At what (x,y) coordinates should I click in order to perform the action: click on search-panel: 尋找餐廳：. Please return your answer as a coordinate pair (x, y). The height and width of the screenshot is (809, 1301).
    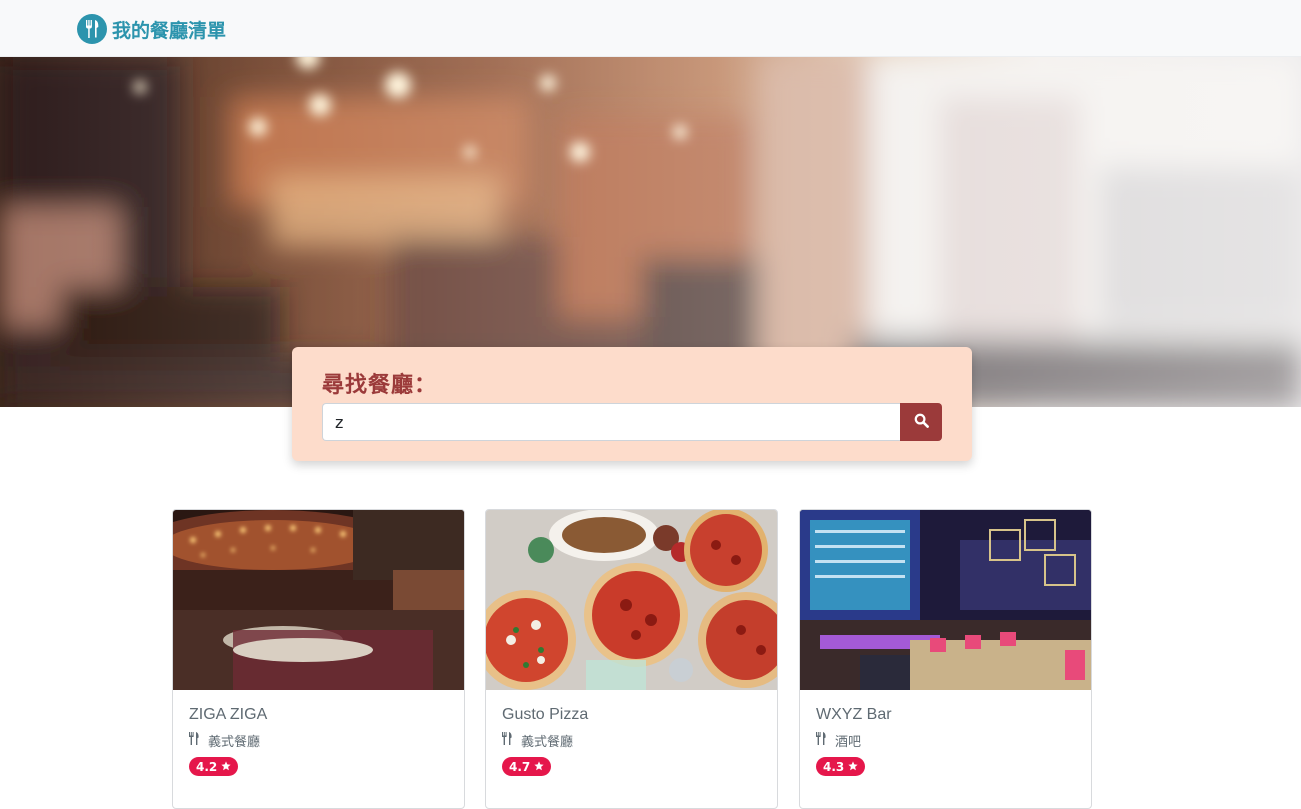
    Looking at the image, I should click on (632, 404).